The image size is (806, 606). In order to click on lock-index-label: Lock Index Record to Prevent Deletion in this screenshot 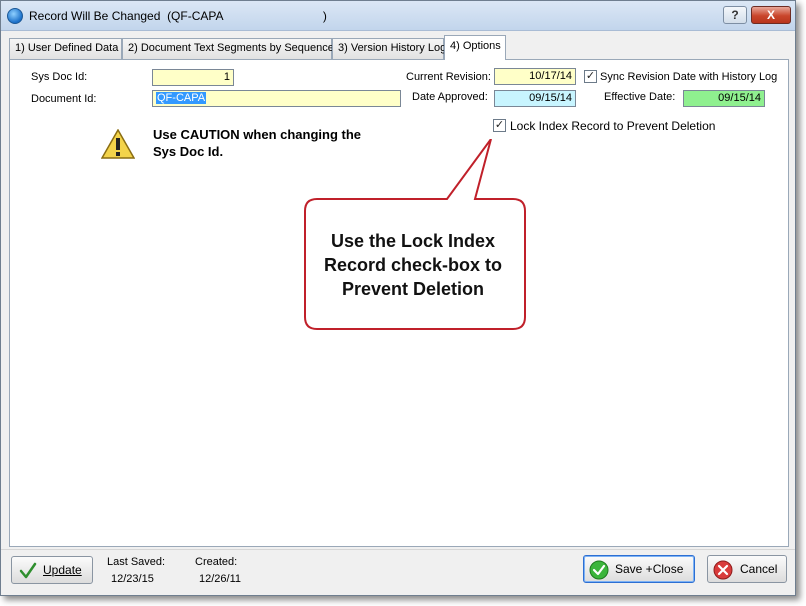, I will do `click(612, 126)`.